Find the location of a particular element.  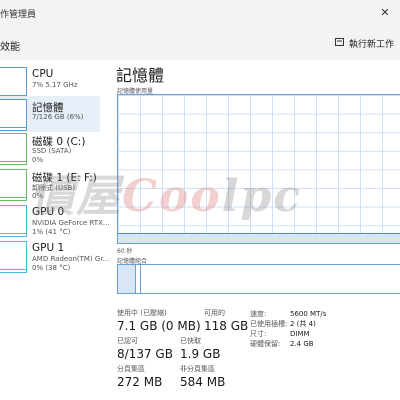

sidebar-item-sub: 7/126 GB (6%) is located at coordinates (58, 117).